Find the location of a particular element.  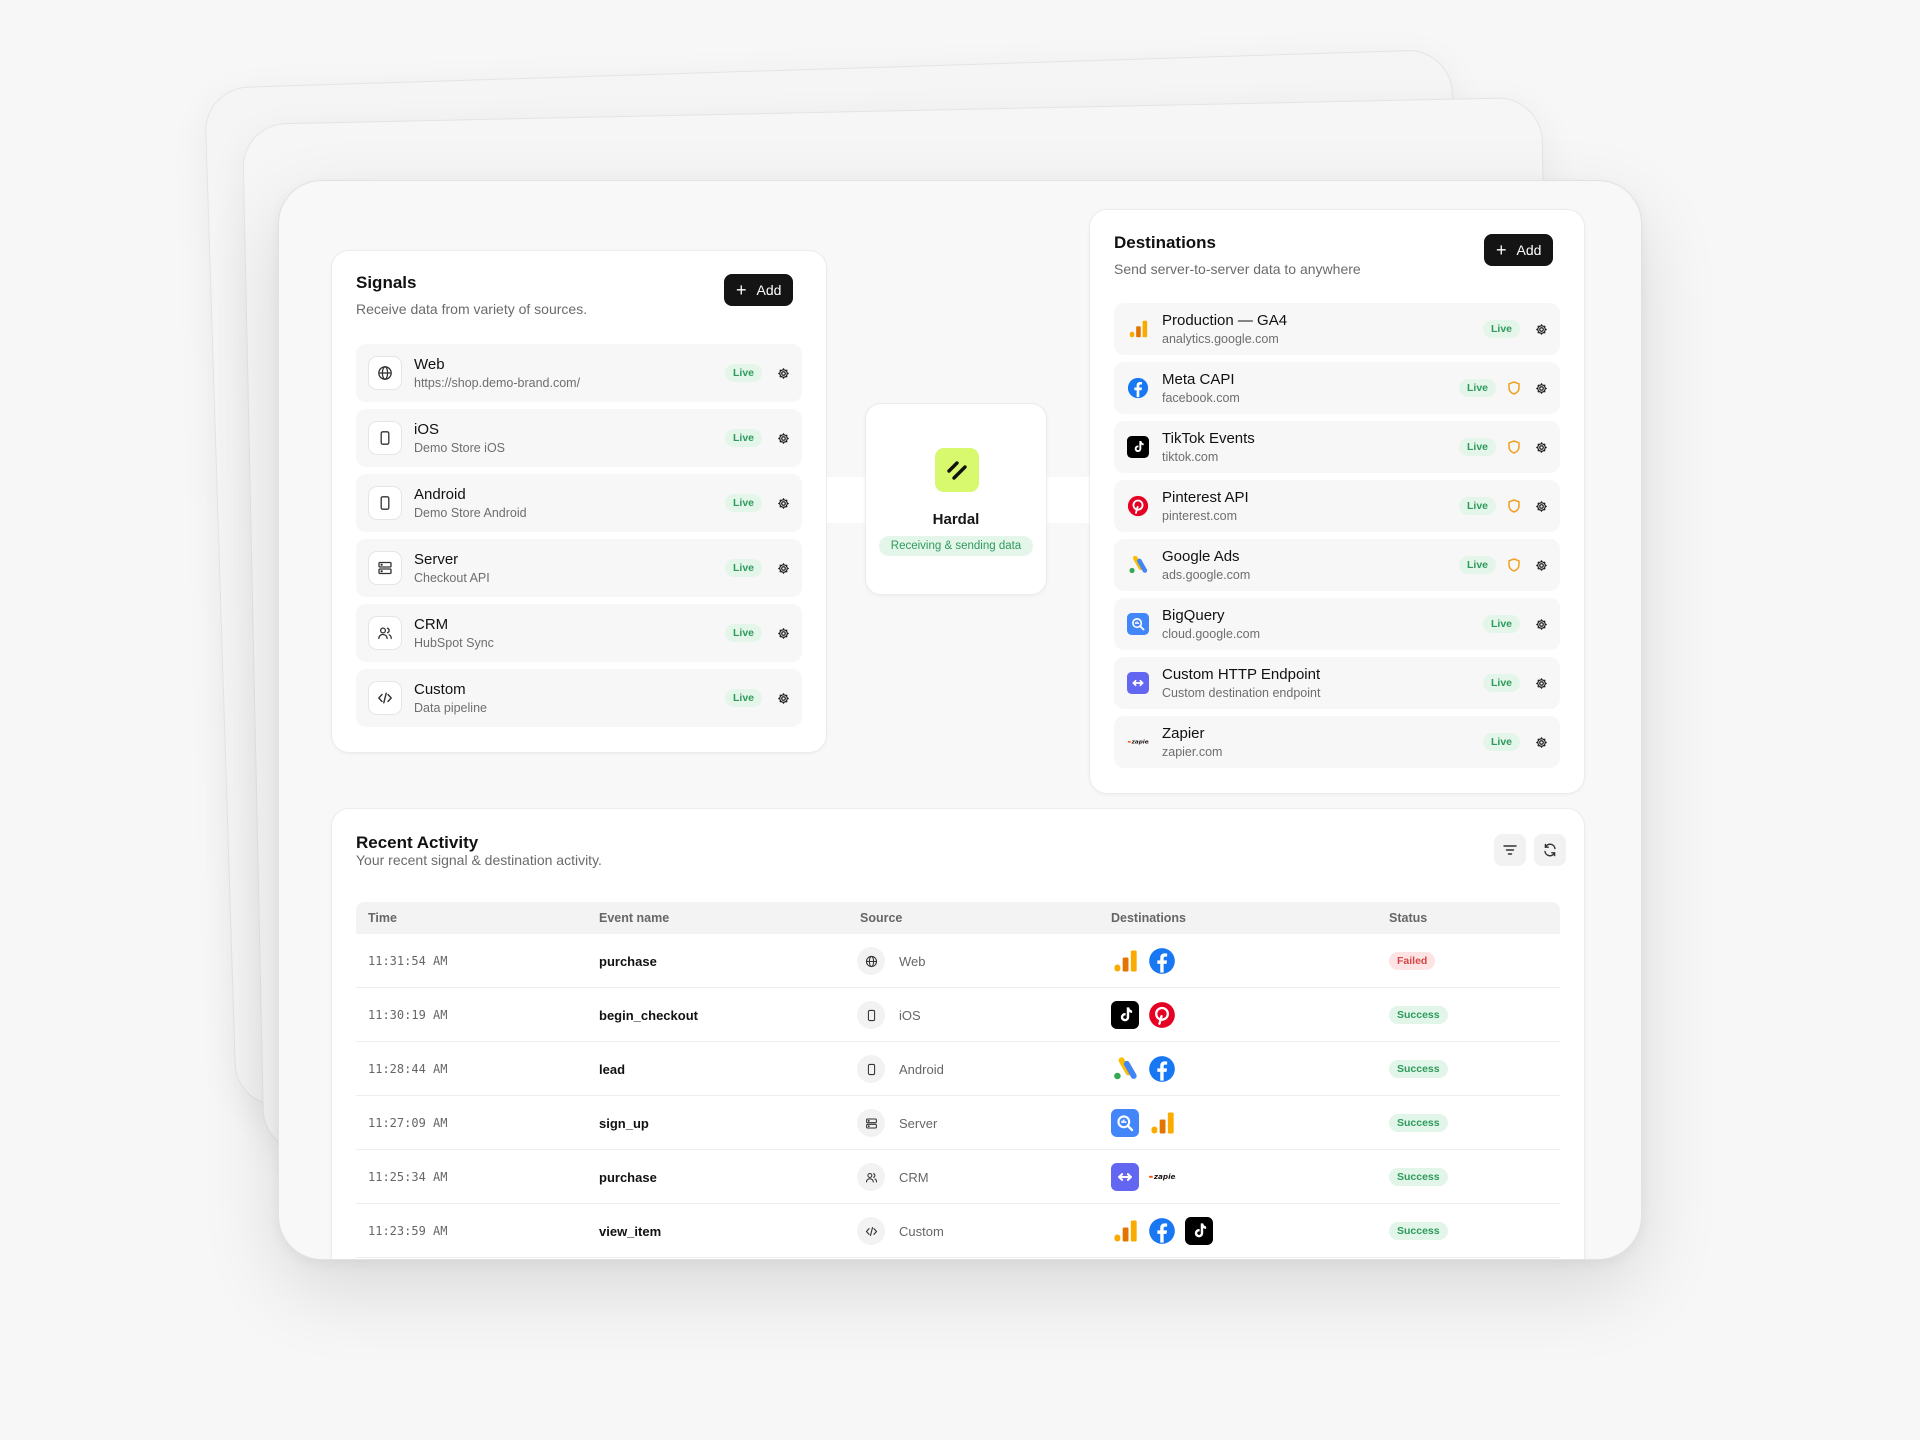

signal-row-ios: iOS Demo Store iOS Live is located at coordinates (579, 438).